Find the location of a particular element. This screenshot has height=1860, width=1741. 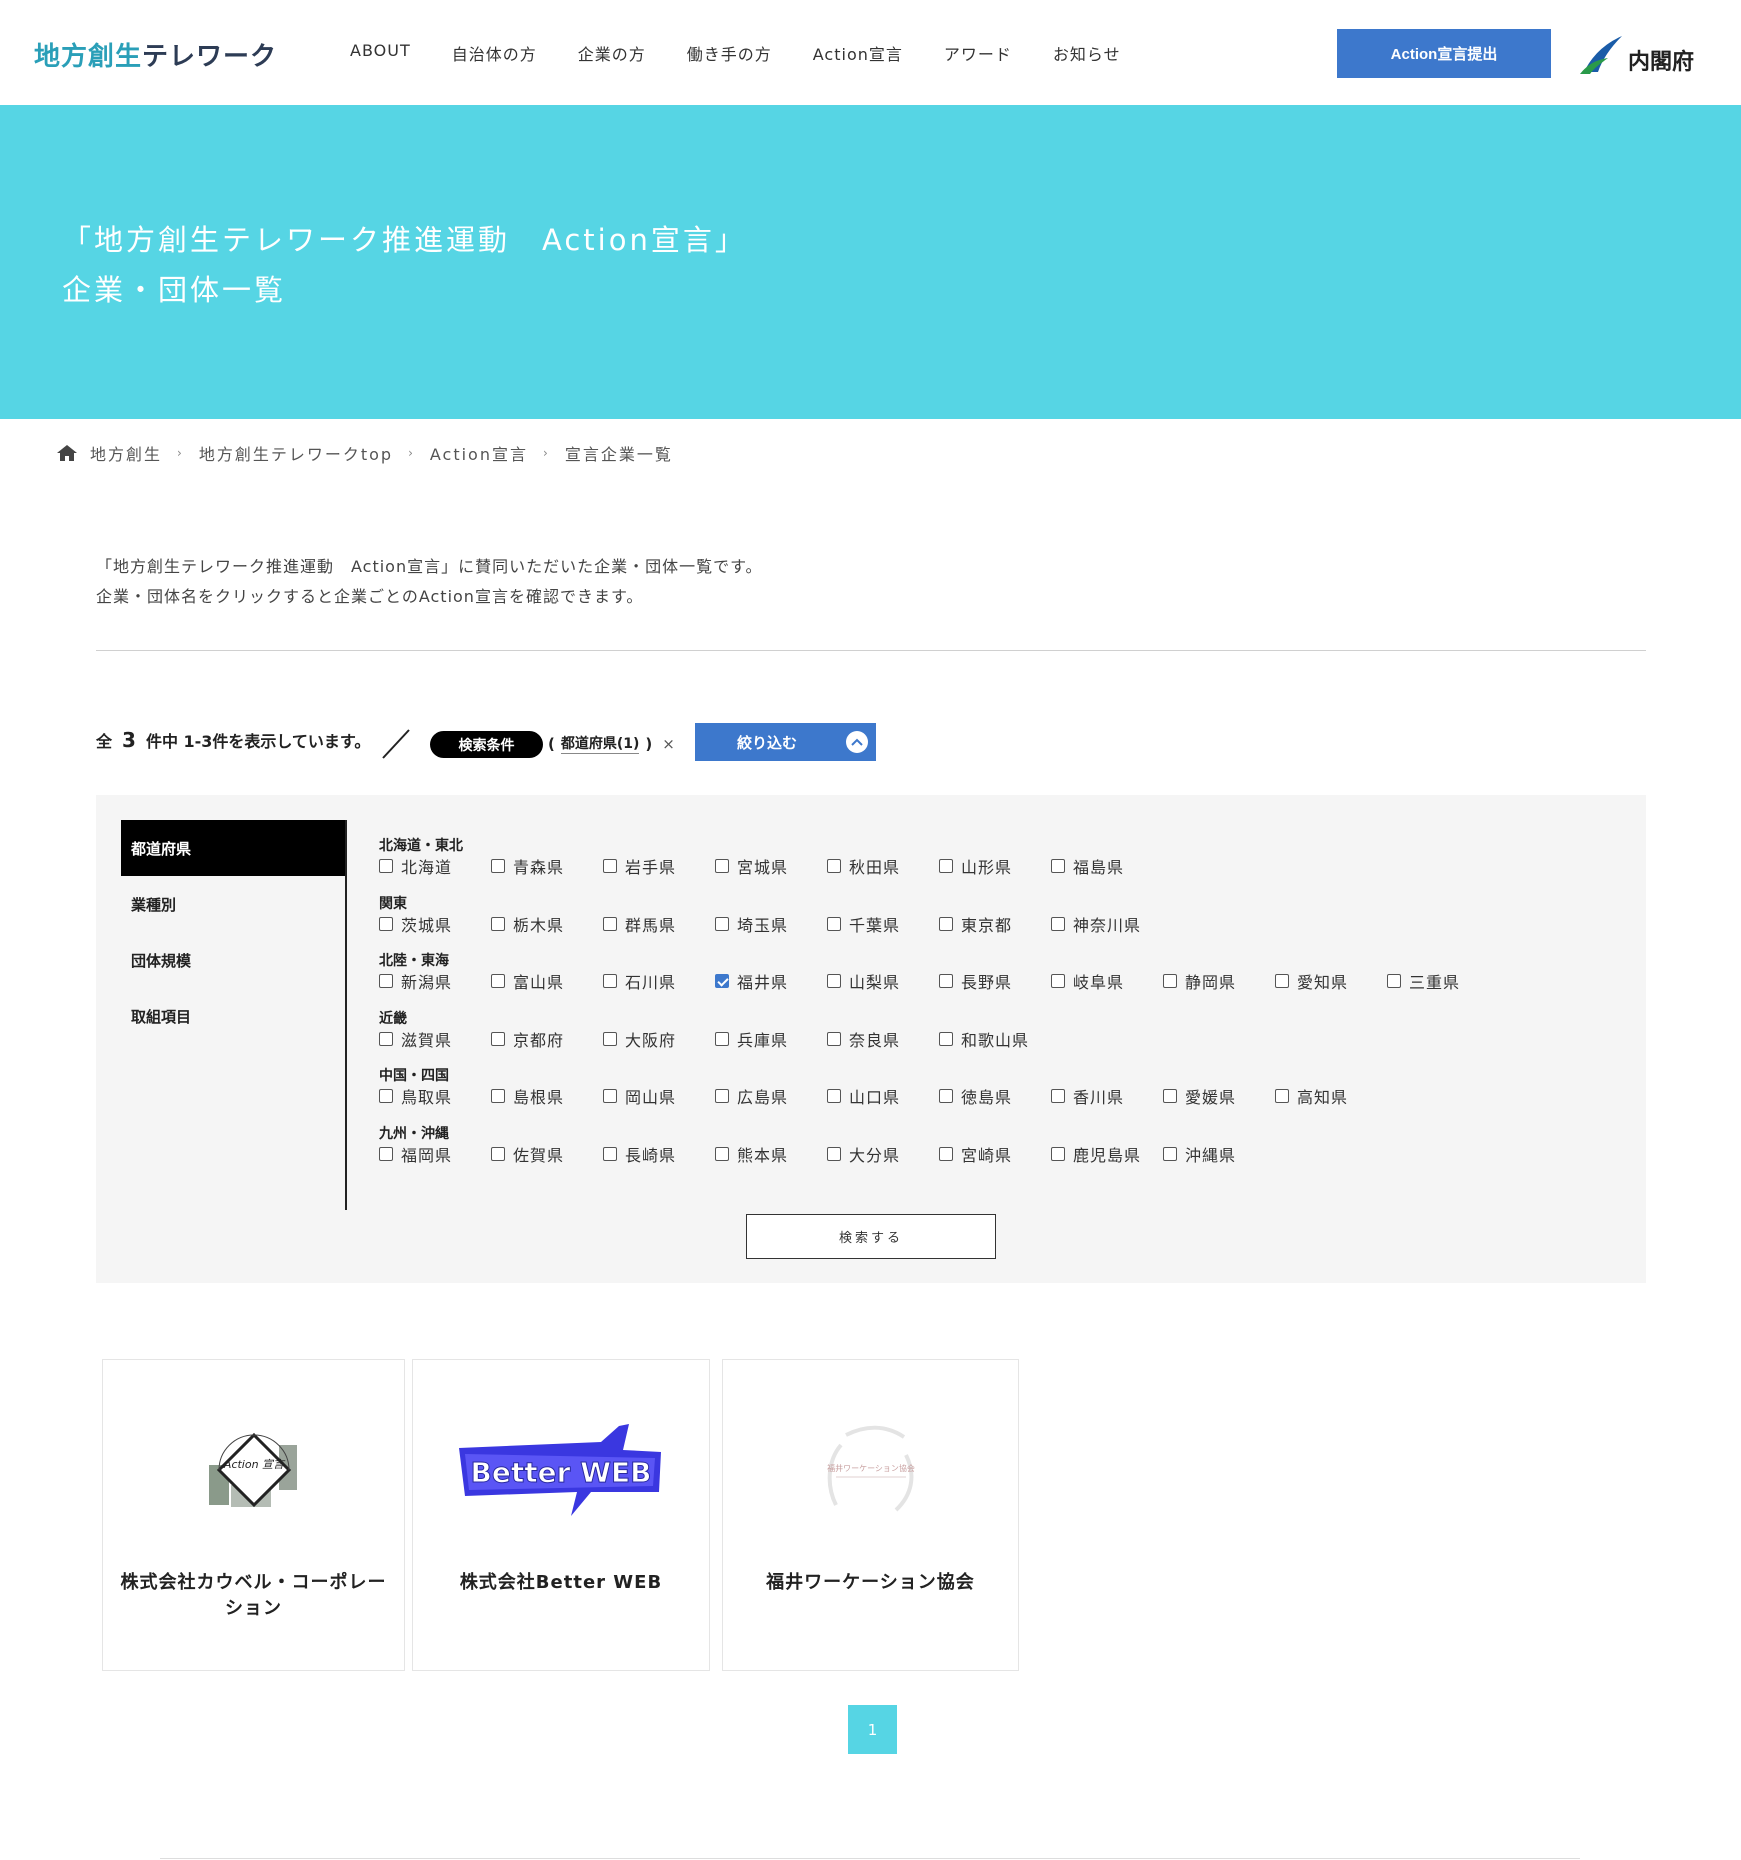

pagination-current-page: 1 is located at coordinates (872, 1729).